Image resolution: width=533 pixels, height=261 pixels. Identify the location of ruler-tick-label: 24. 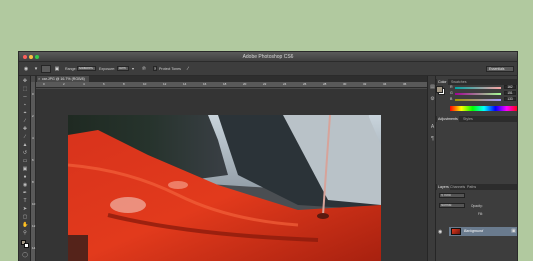
(285, 84).